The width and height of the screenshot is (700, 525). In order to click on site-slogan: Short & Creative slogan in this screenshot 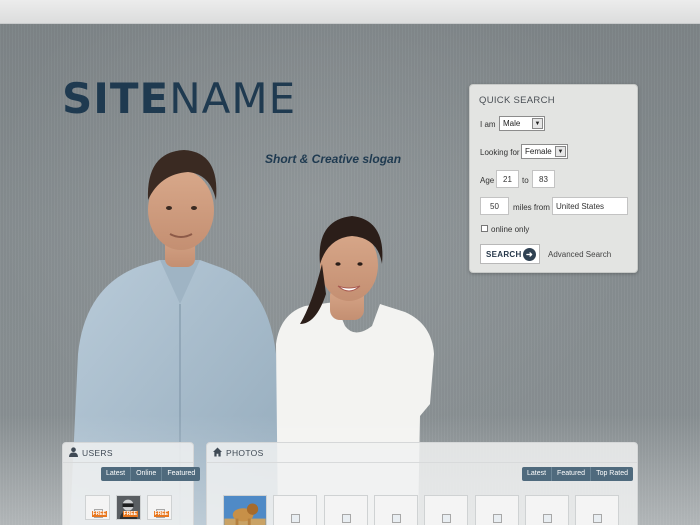, I will do `click(333, 159)`.